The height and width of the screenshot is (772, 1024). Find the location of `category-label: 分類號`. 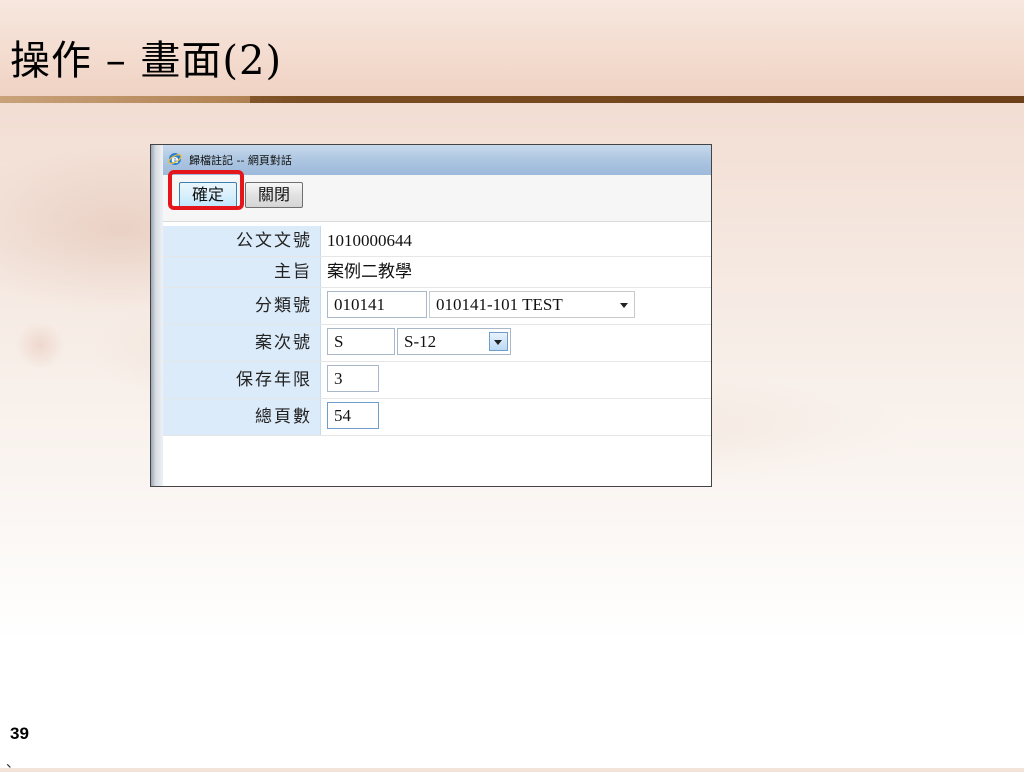

category-label: 分類號 is located at coordinates (242, 306).